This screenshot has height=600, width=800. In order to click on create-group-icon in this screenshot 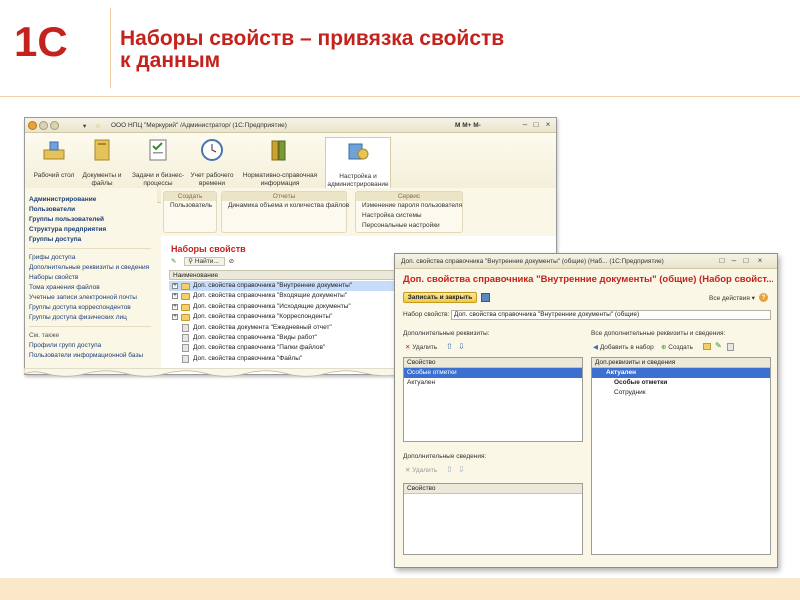, I will do `click(707, 346)`.